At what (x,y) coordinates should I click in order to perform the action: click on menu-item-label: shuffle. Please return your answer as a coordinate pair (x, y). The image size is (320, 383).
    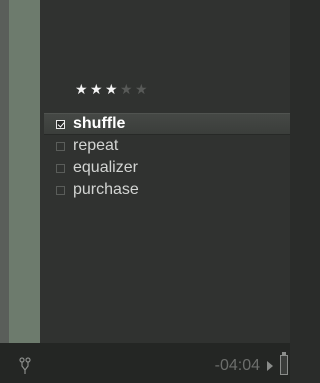
    Looking at the image, I should click on (99, 123).